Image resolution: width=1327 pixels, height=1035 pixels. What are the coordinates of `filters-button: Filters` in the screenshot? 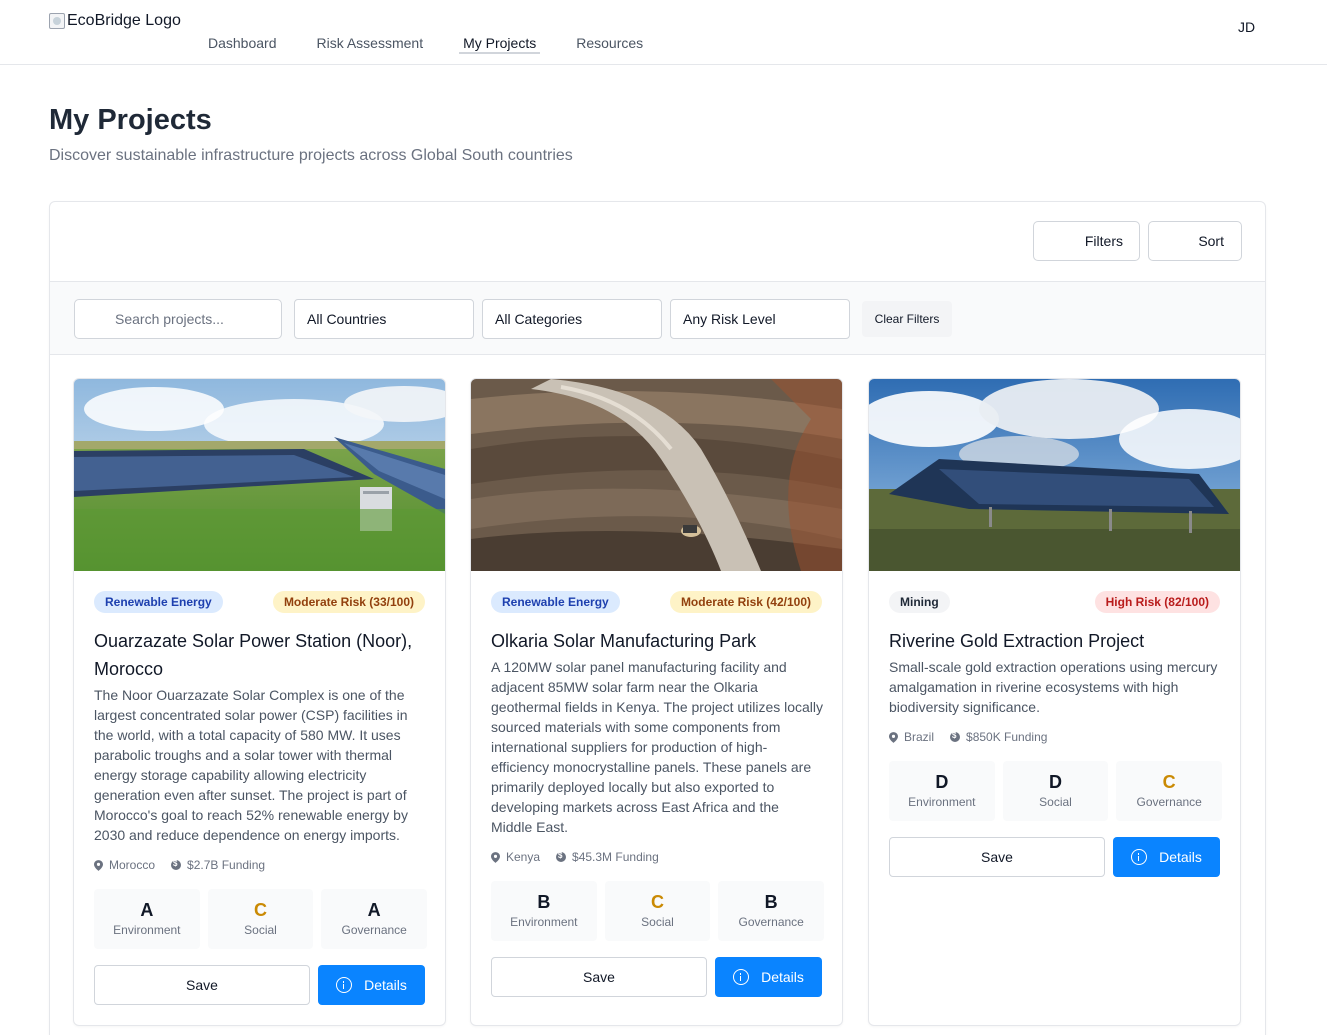 It's located at (1086, 241).